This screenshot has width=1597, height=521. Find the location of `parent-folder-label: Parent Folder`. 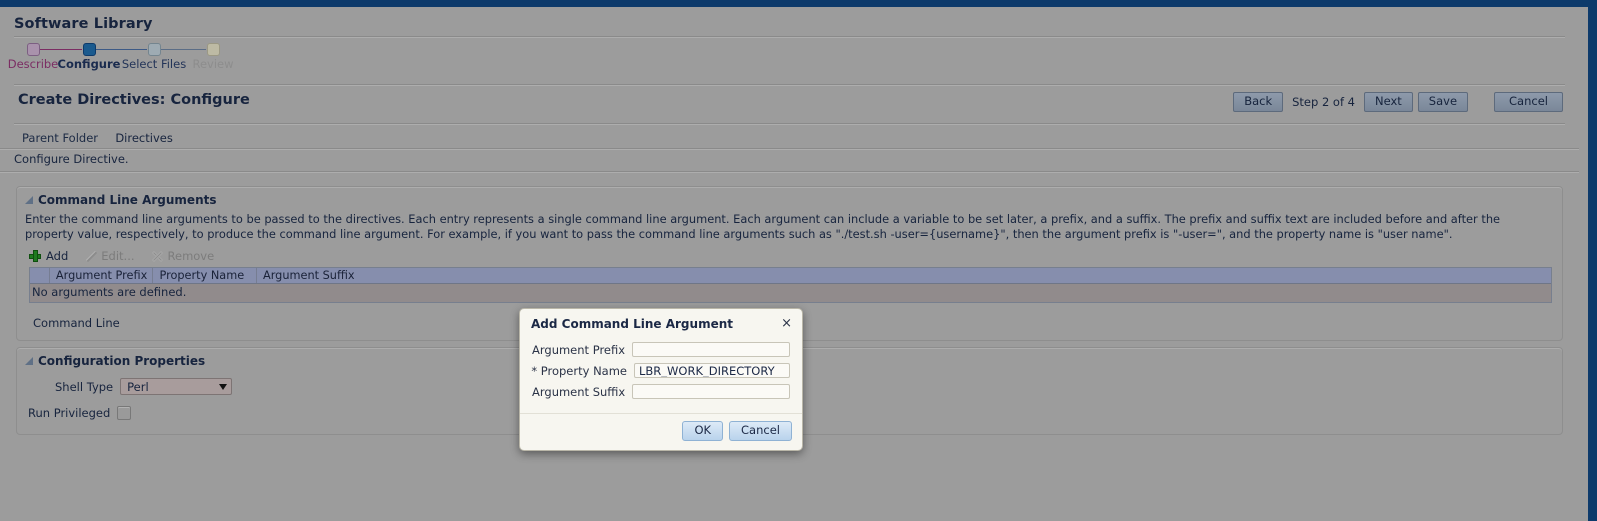

parent-folder-label: Parent Folder is located at coordinates (60, 138).